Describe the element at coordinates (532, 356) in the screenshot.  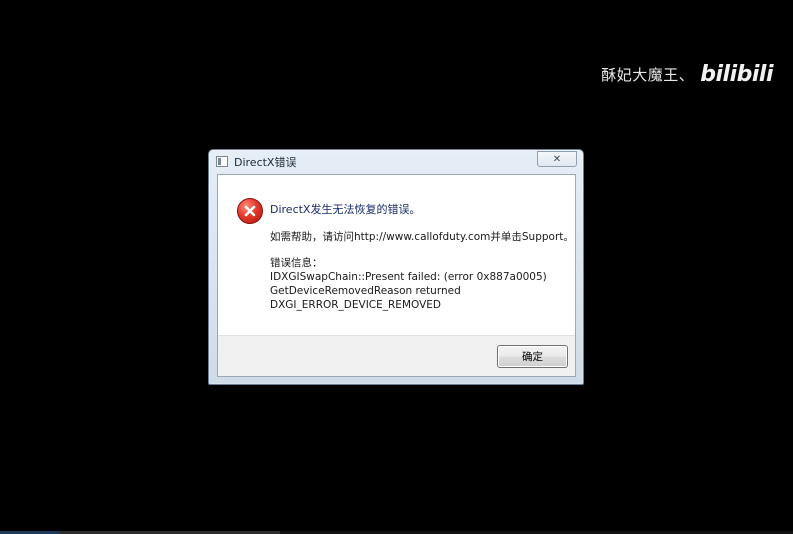
I see `ok-button: 确定` at that location.